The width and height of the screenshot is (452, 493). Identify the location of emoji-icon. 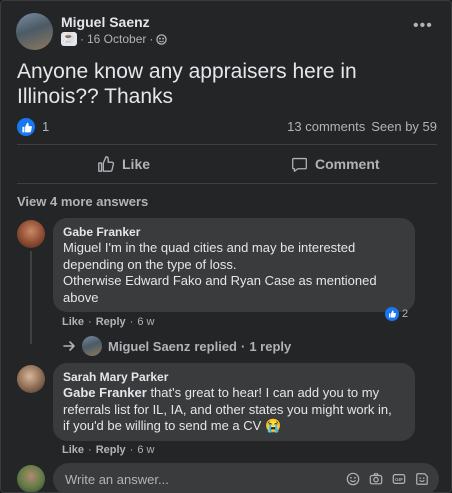
(353, 479).